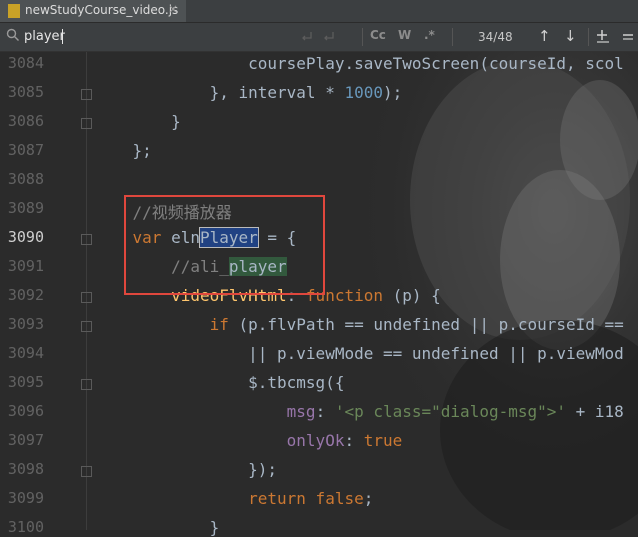 This screenshot has width=638, height=537. Describe the element at coordinates (25, 353) in the screenshot. I see `line-number: 3094` at that location.